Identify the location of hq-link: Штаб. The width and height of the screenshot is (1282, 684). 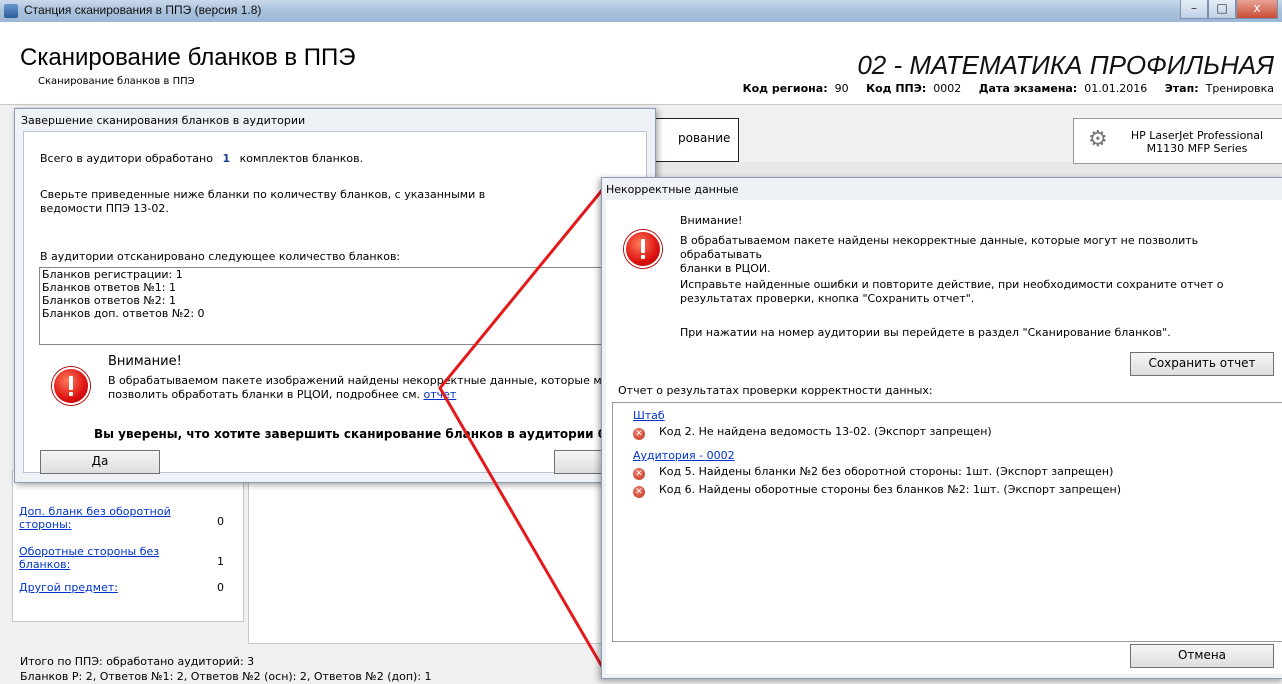
(649, 415).